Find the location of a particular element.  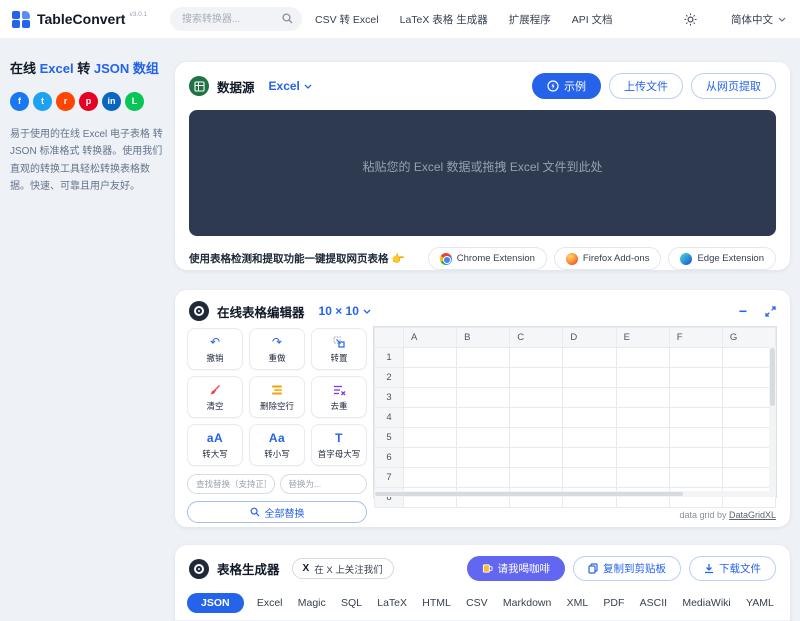

row-header-5: 5 is located at coordinates (389, 437).